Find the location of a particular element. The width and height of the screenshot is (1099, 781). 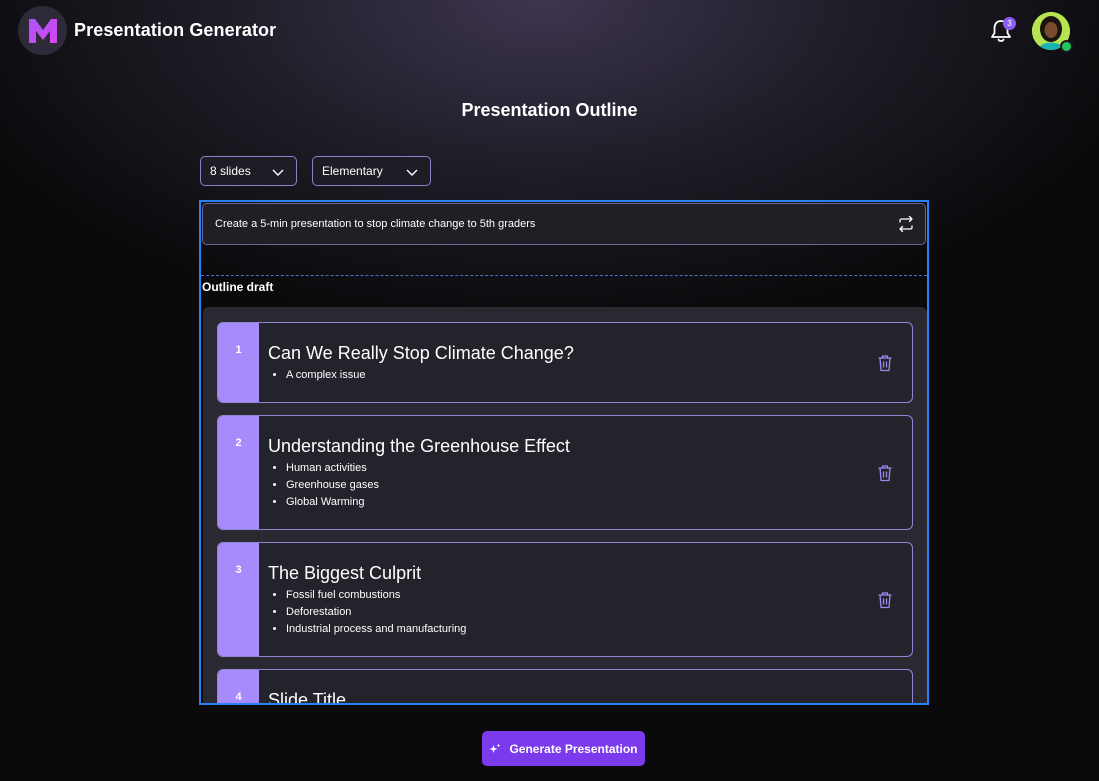

slide-bullet: Fossil fuel combustions is located at coordinates (376, 595).